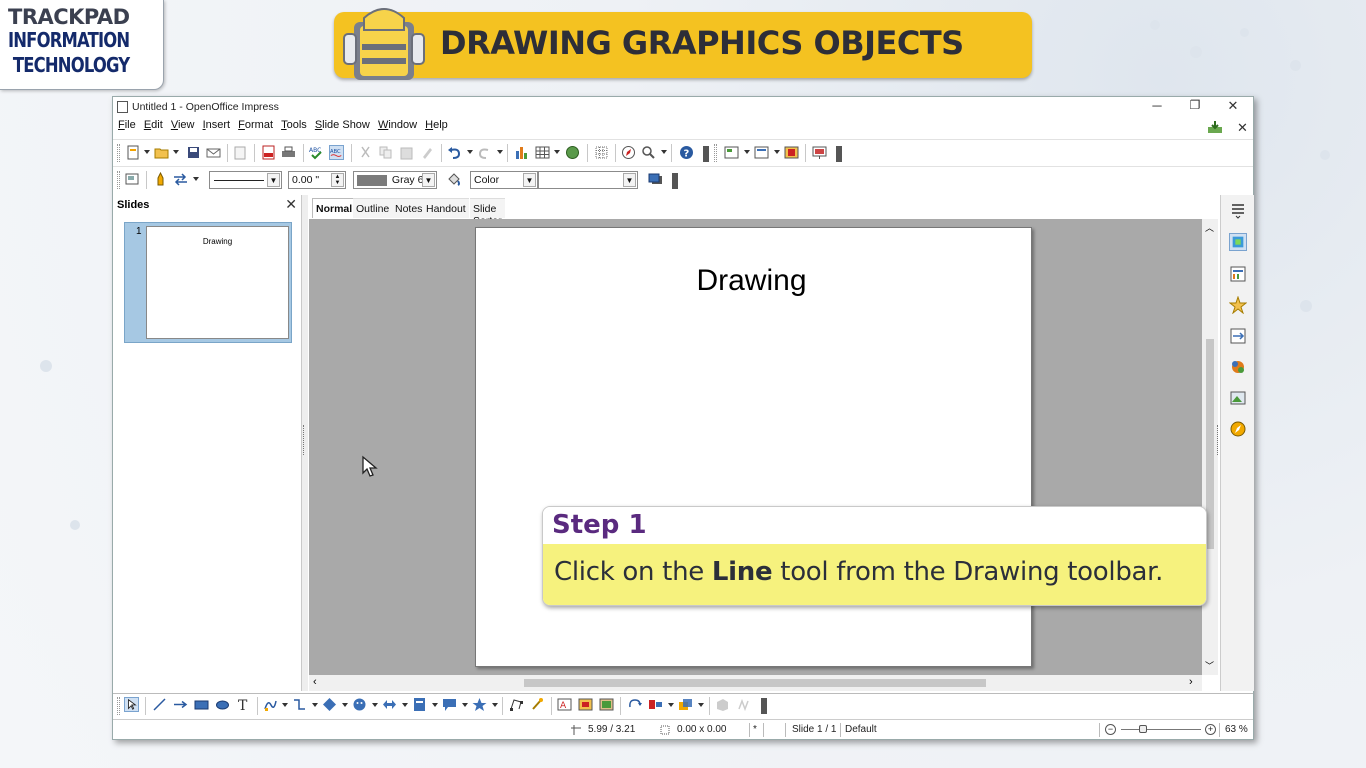  Describe the element at coordinates (183, 125) in the screenshot. I see `menu-view: View` at that location.